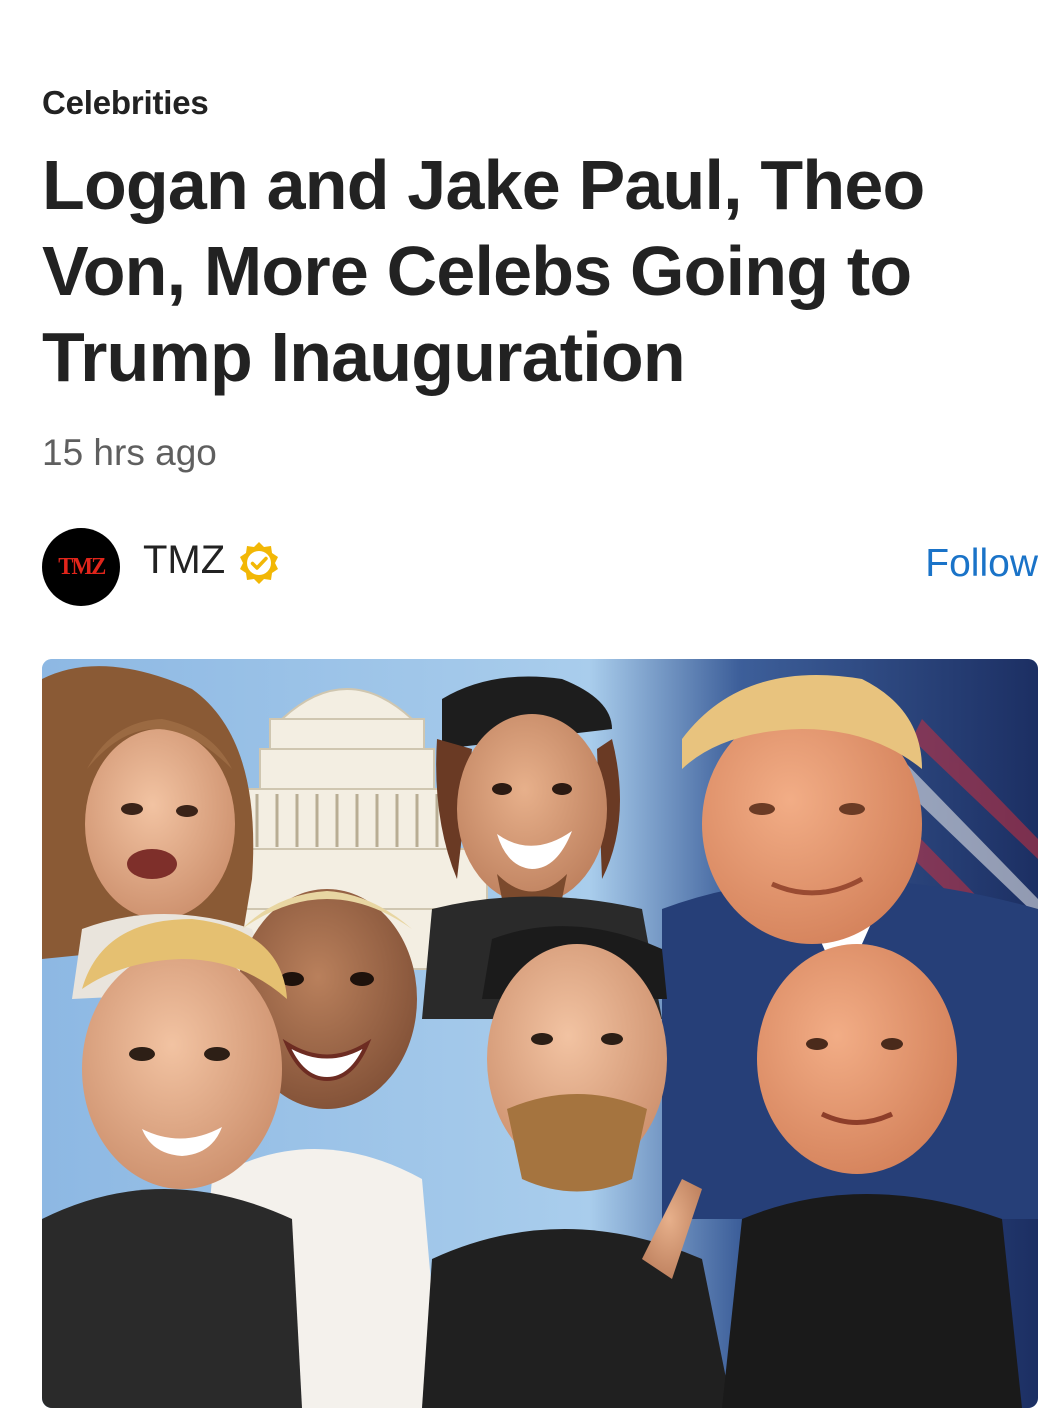  I want to click on publisher-row: TMZ TMZ Follow, so click(540, 568).